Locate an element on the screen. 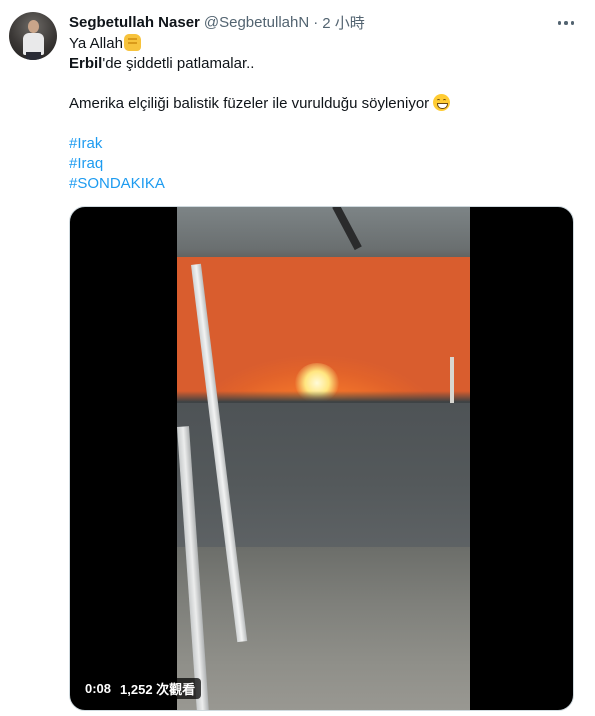 The width and height of the screenshot is (595, 716). video-post is located at coordinates (452, 380).